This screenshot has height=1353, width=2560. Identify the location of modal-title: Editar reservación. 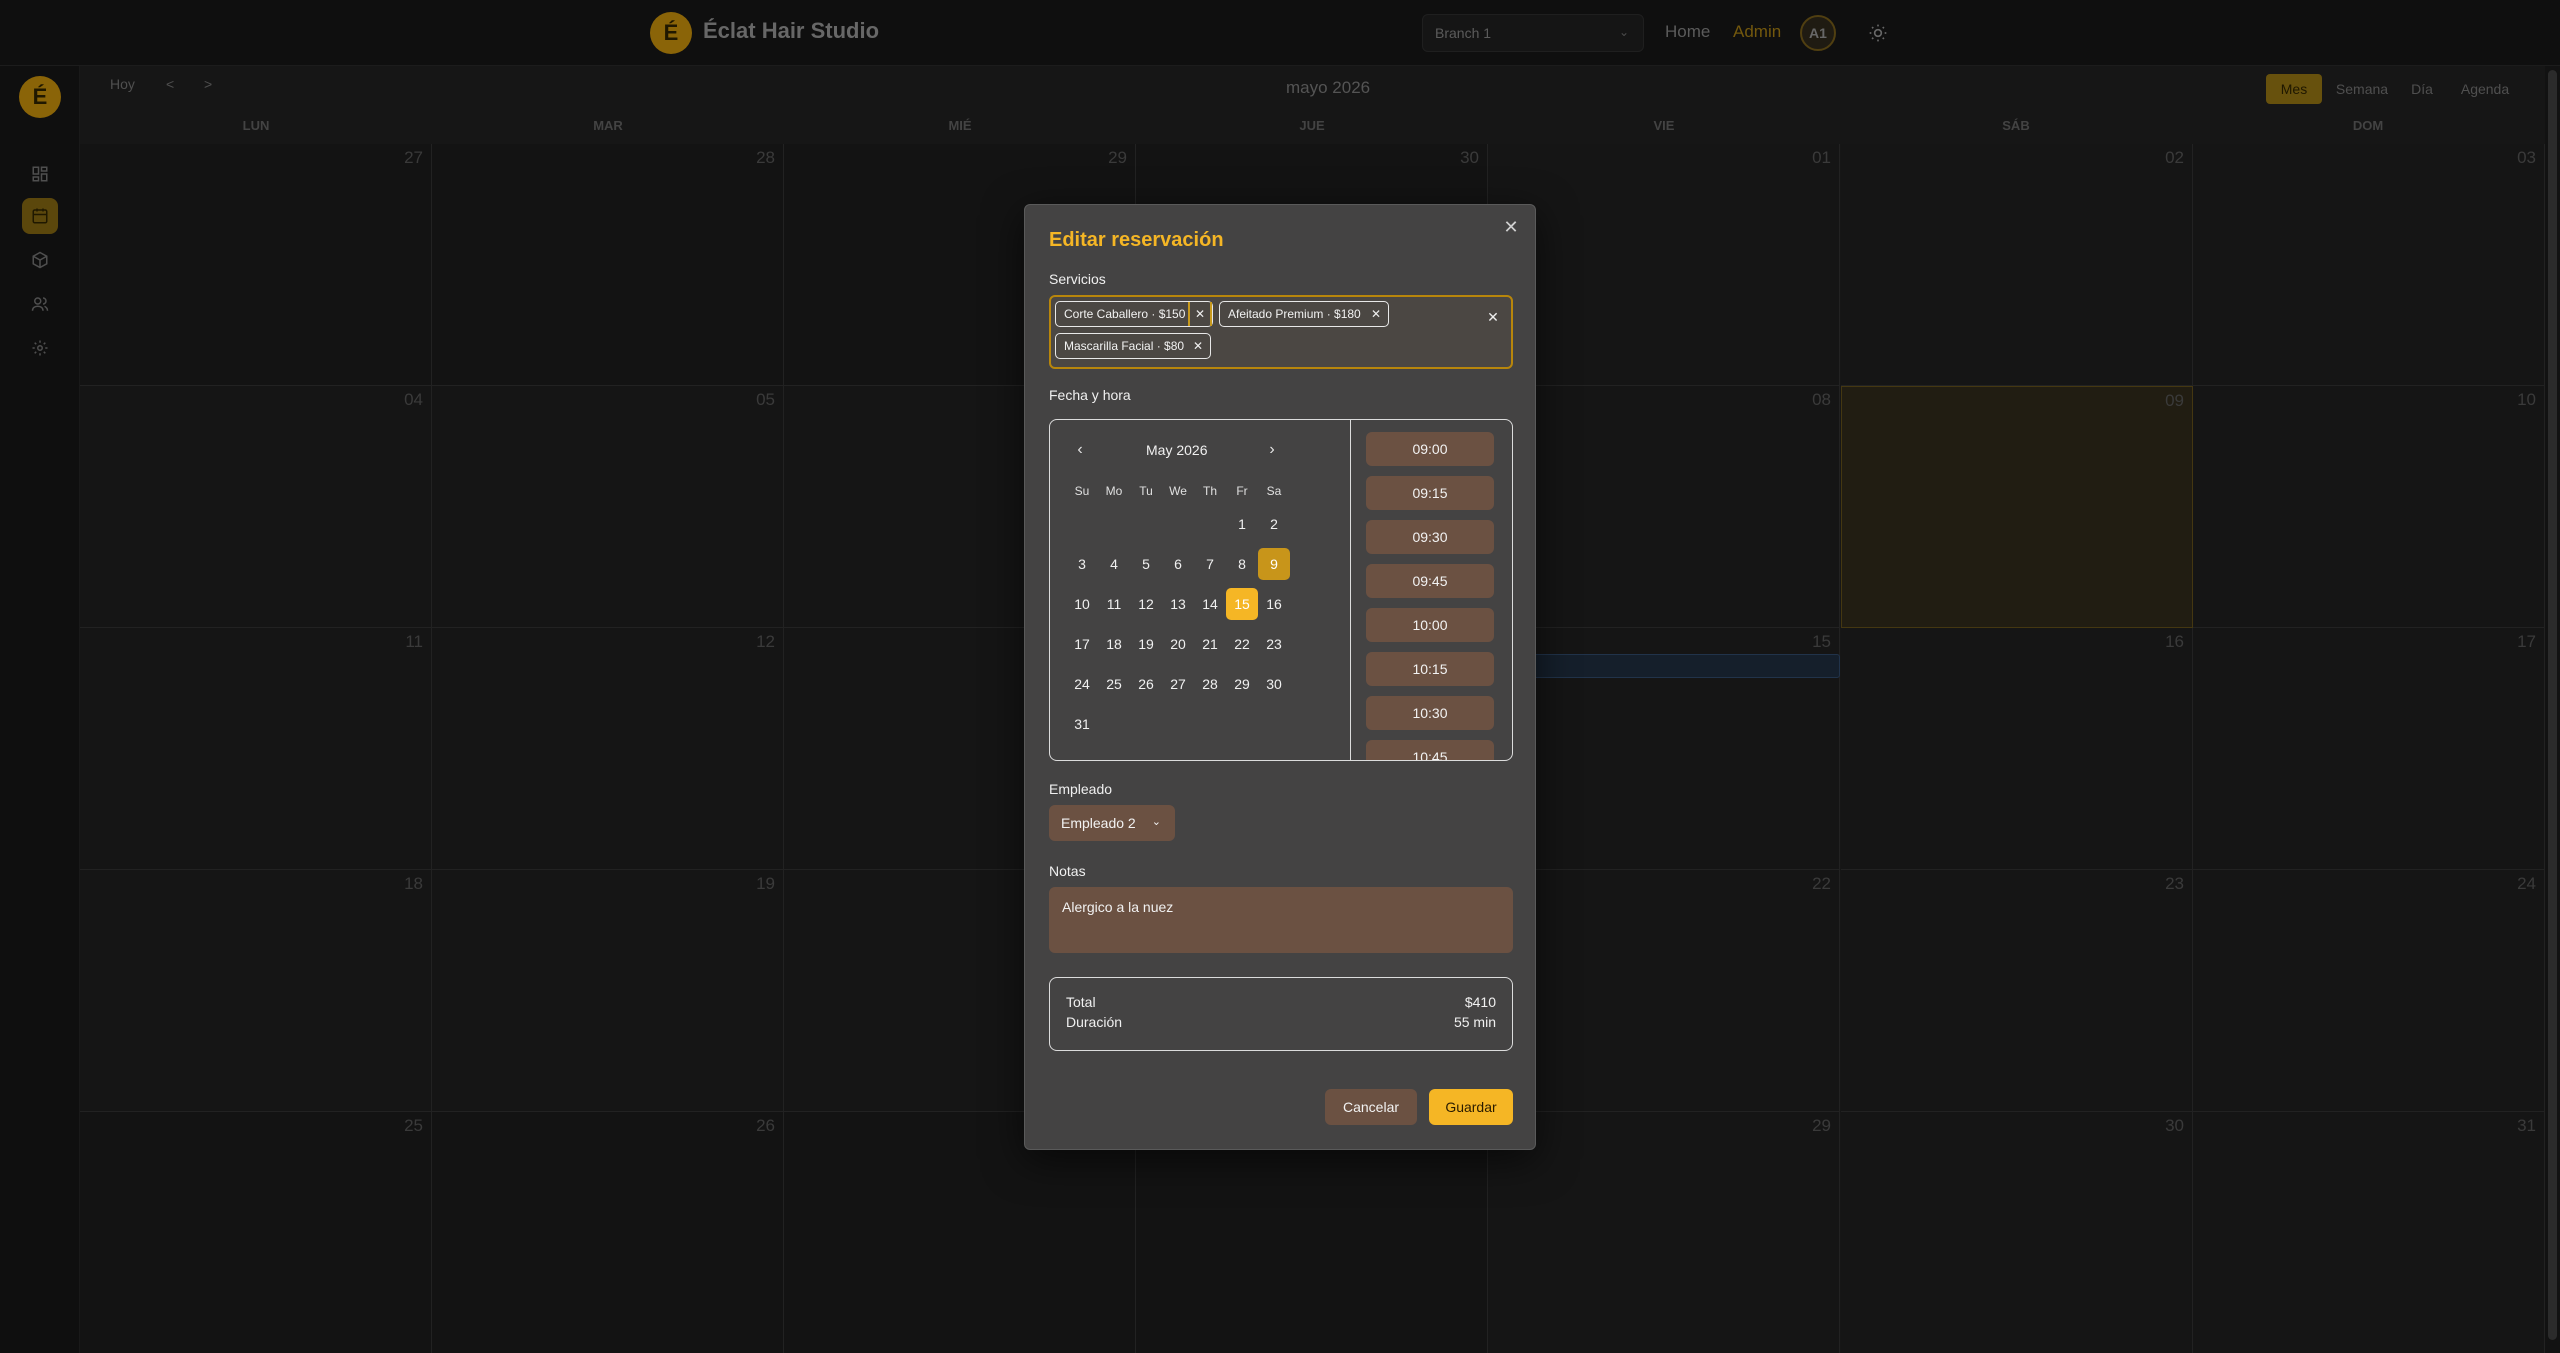
(1136, 240).